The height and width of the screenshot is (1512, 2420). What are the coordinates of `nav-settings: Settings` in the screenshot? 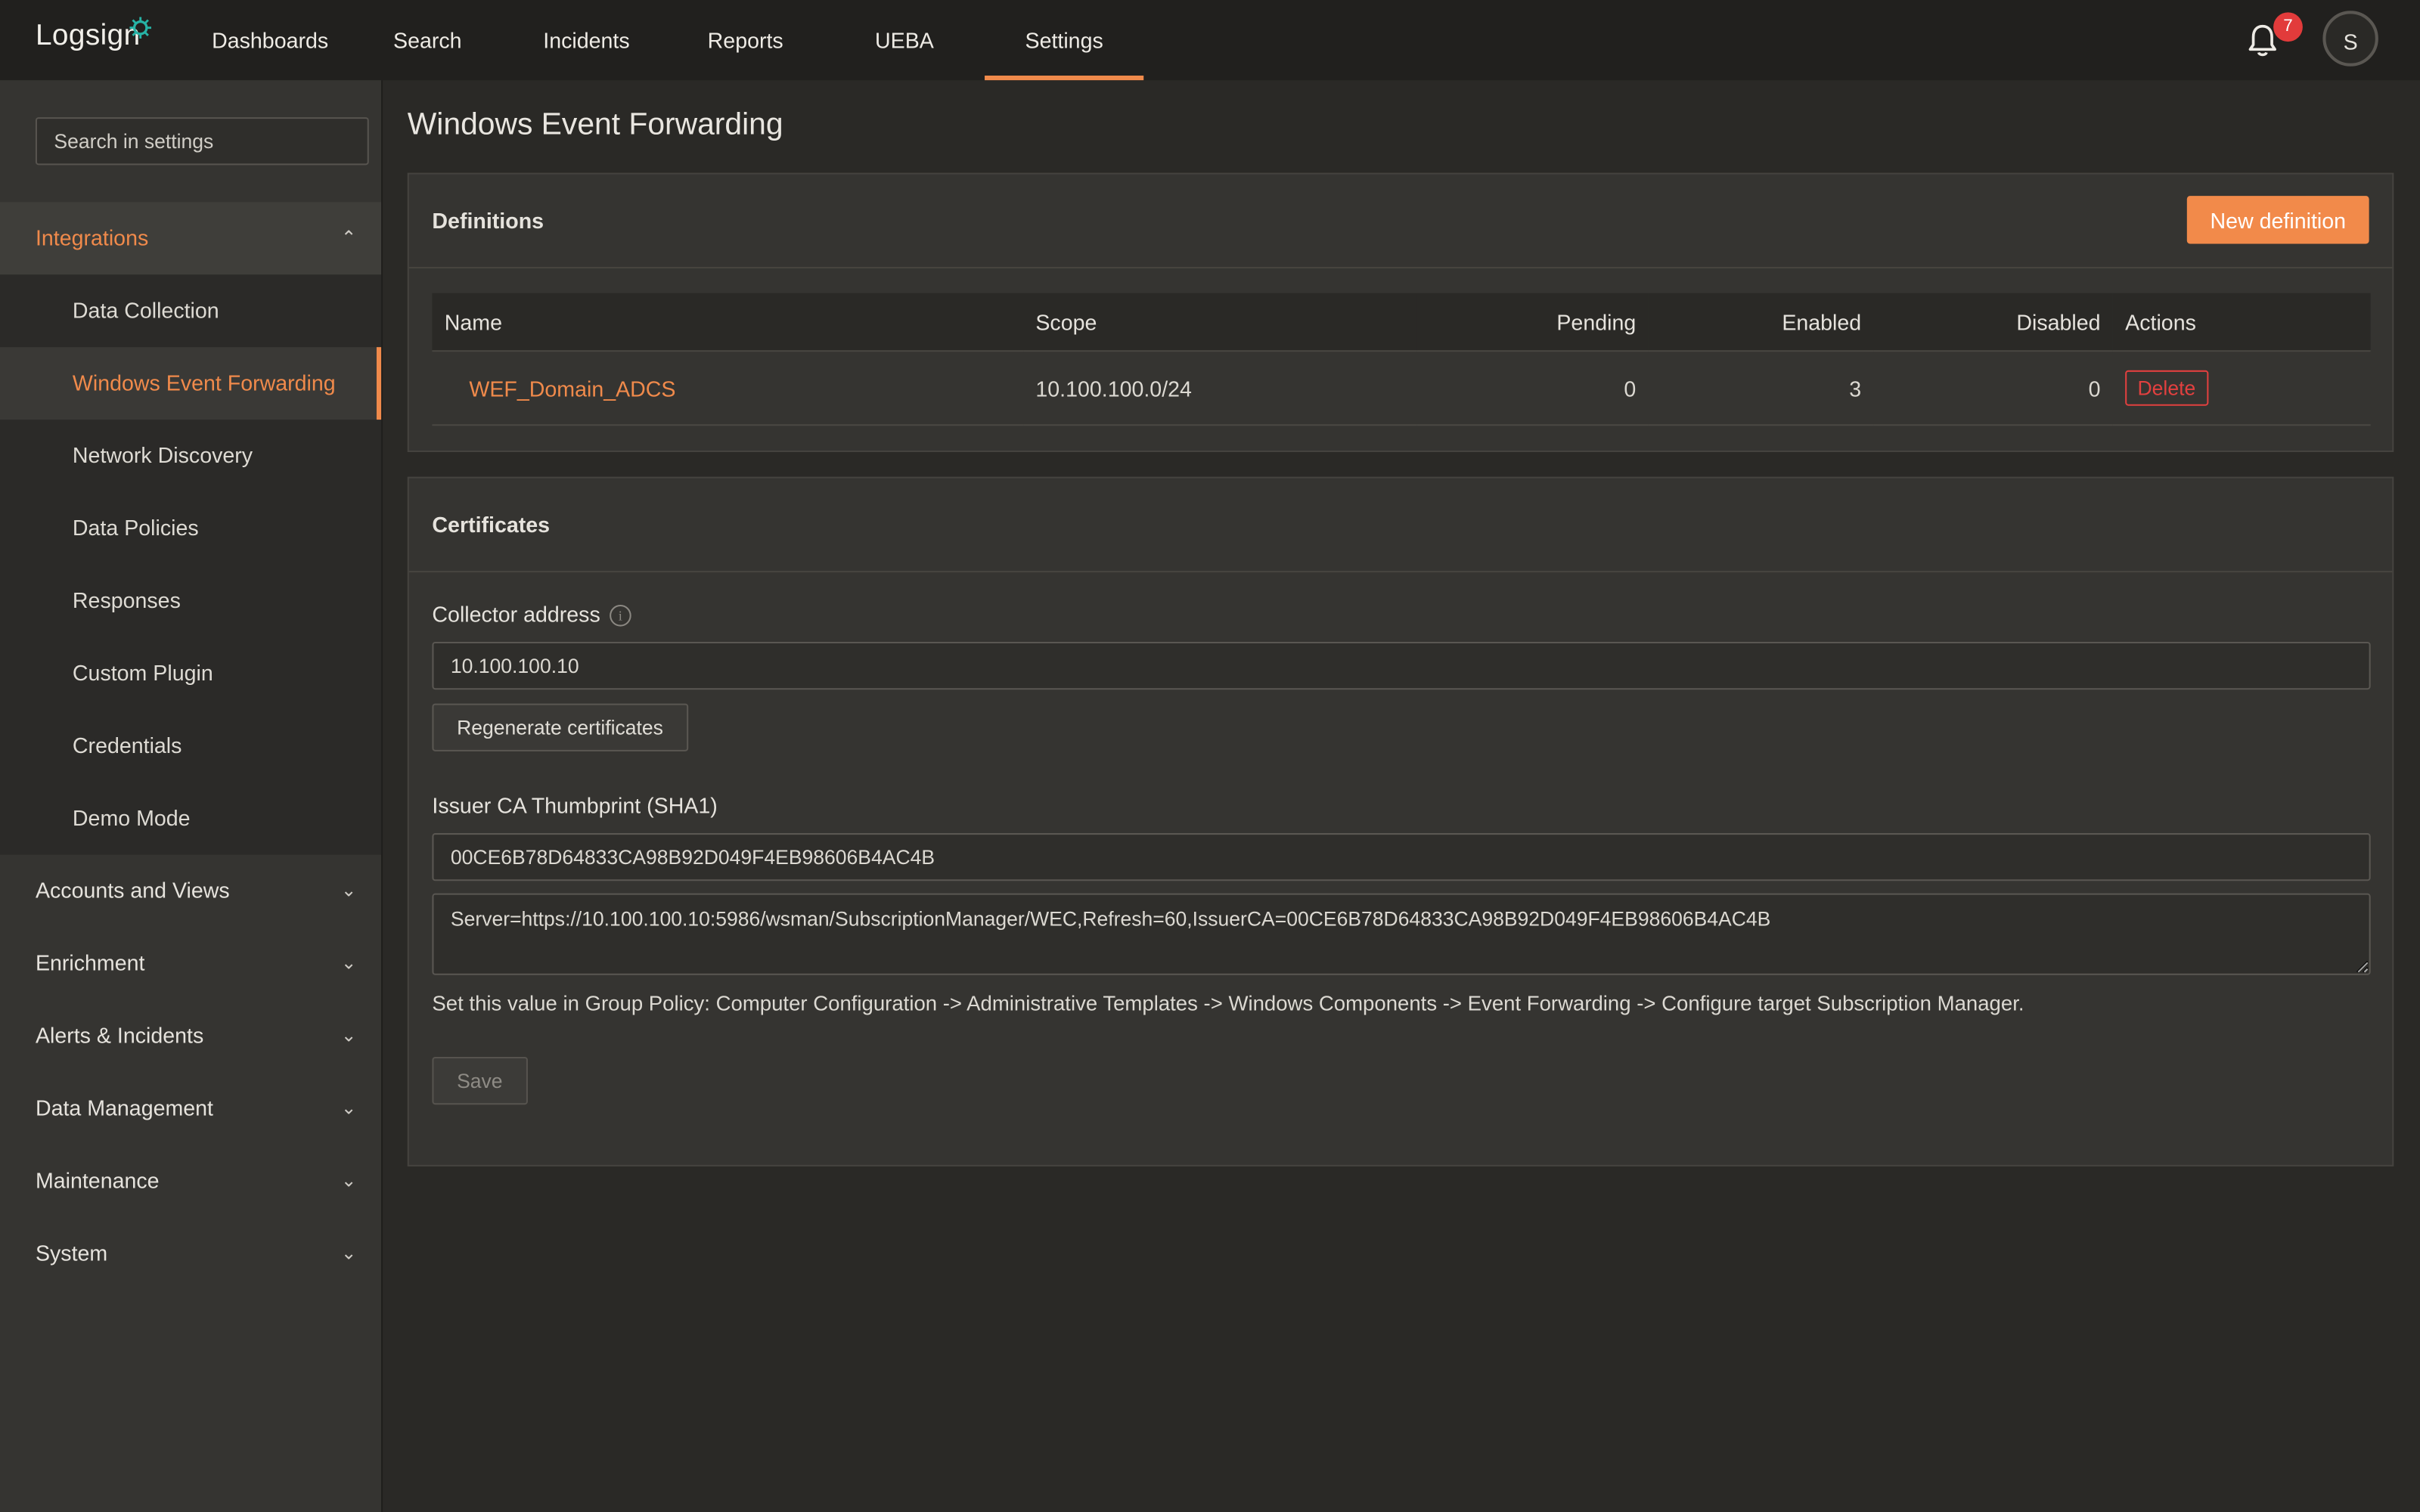 It's located at (1064, 40).